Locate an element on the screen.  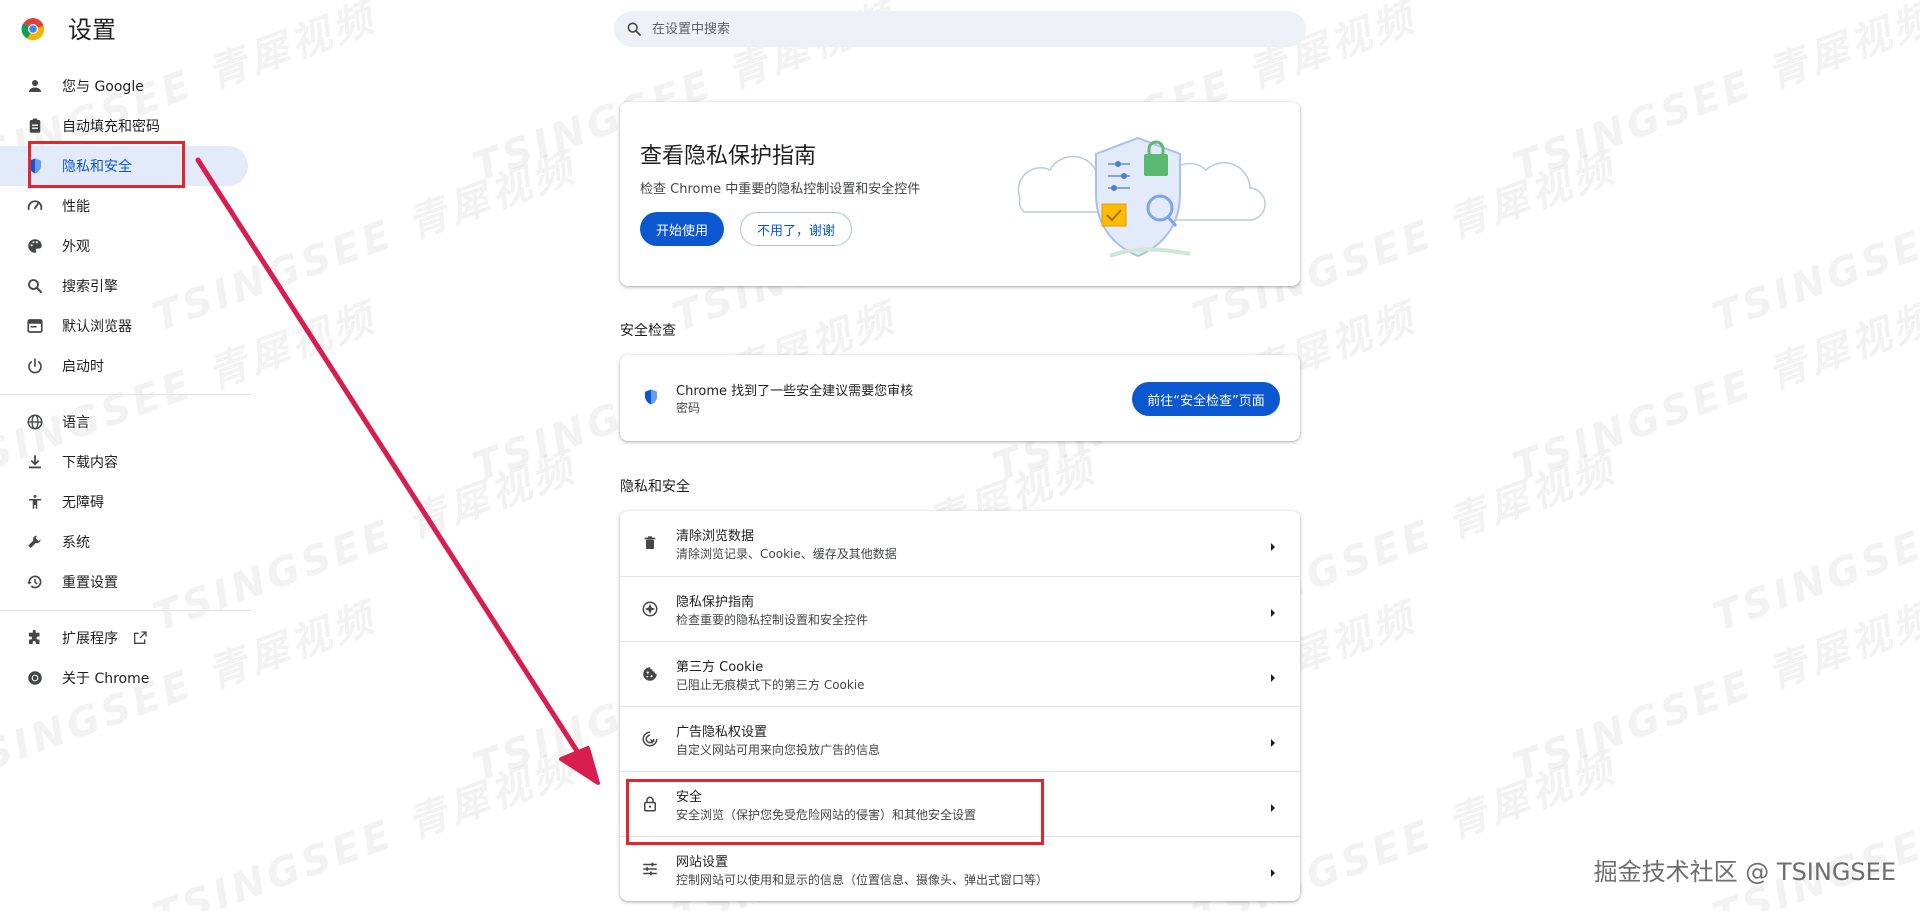
search-bar is located at coordinates (960, 29).